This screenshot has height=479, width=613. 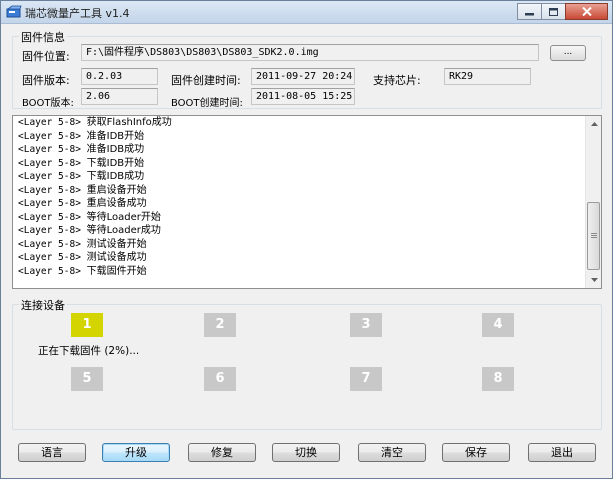 I want to click on maximize-button, so click(x=553, y=11).